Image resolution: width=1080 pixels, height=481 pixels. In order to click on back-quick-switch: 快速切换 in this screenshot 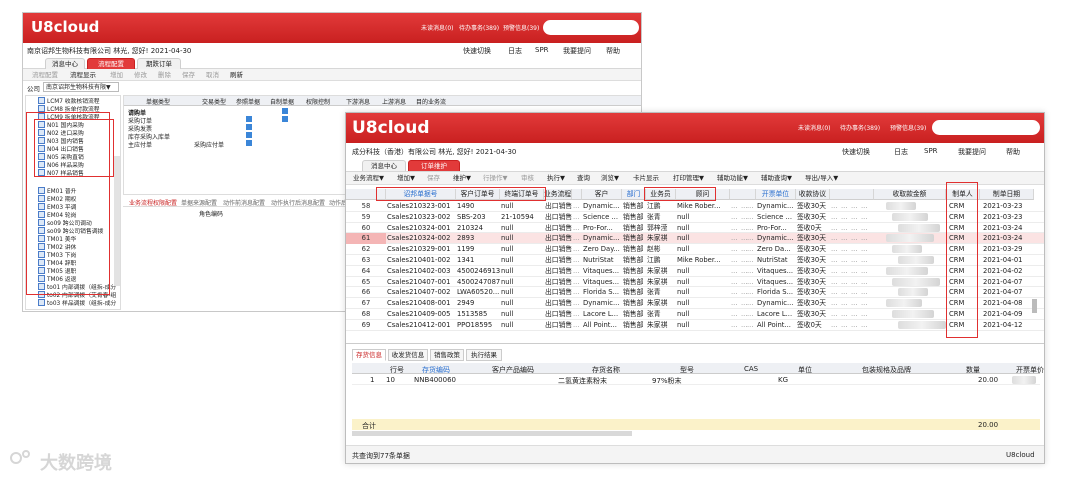, I will do `click(477, 51)`.